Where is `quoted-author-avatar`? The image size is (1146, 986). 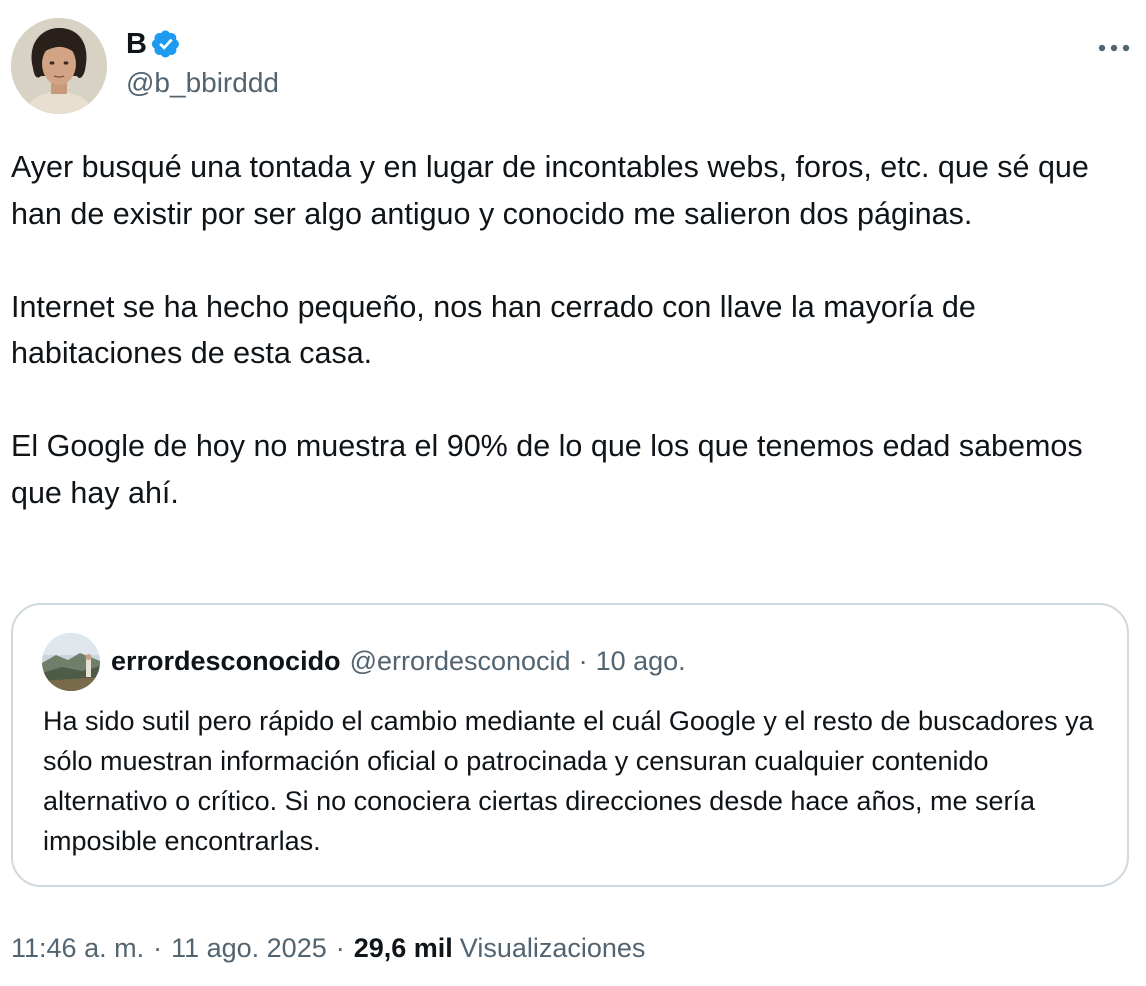
quoted-author-avatar is located at coordinates (71, 662).